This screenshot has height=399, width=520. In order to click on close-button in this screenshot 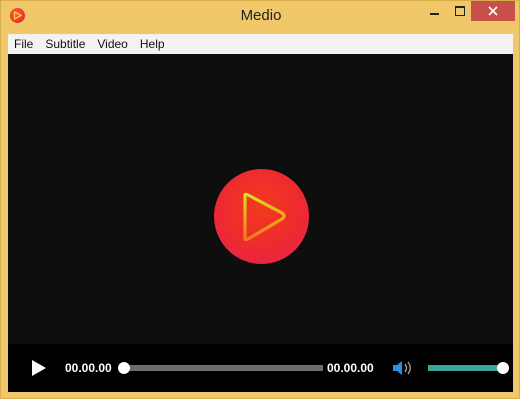, I will do `click(493, 11)`.